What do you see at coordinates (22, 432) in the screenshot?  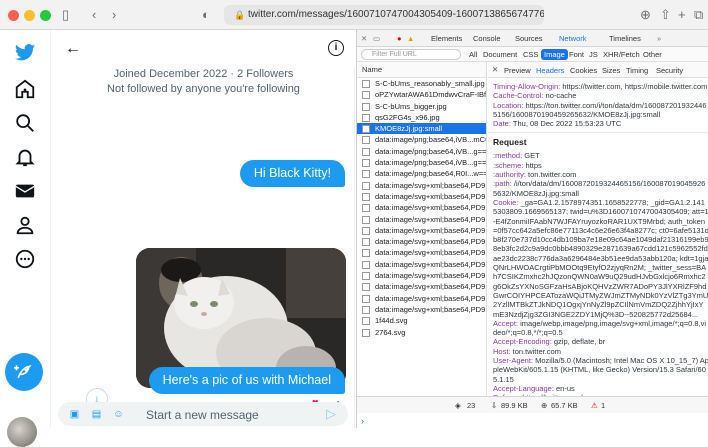 I see `account-avatar` at bounding box center [22, 432].